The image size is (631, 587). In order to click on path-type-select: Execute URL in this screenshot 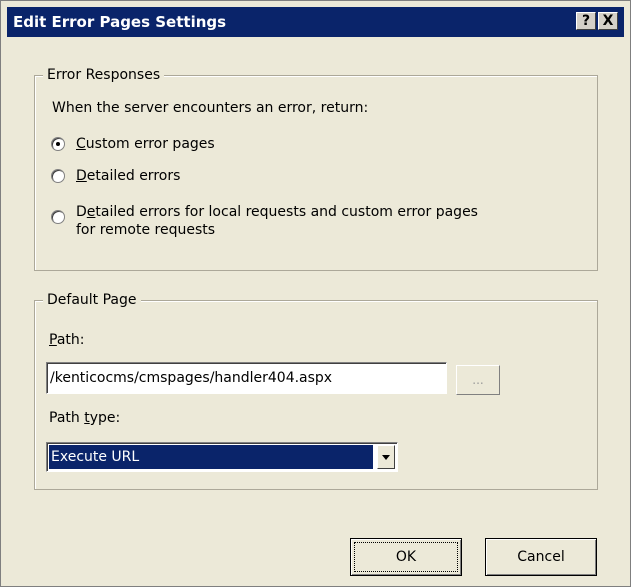, I will do `click(222, 457)`.